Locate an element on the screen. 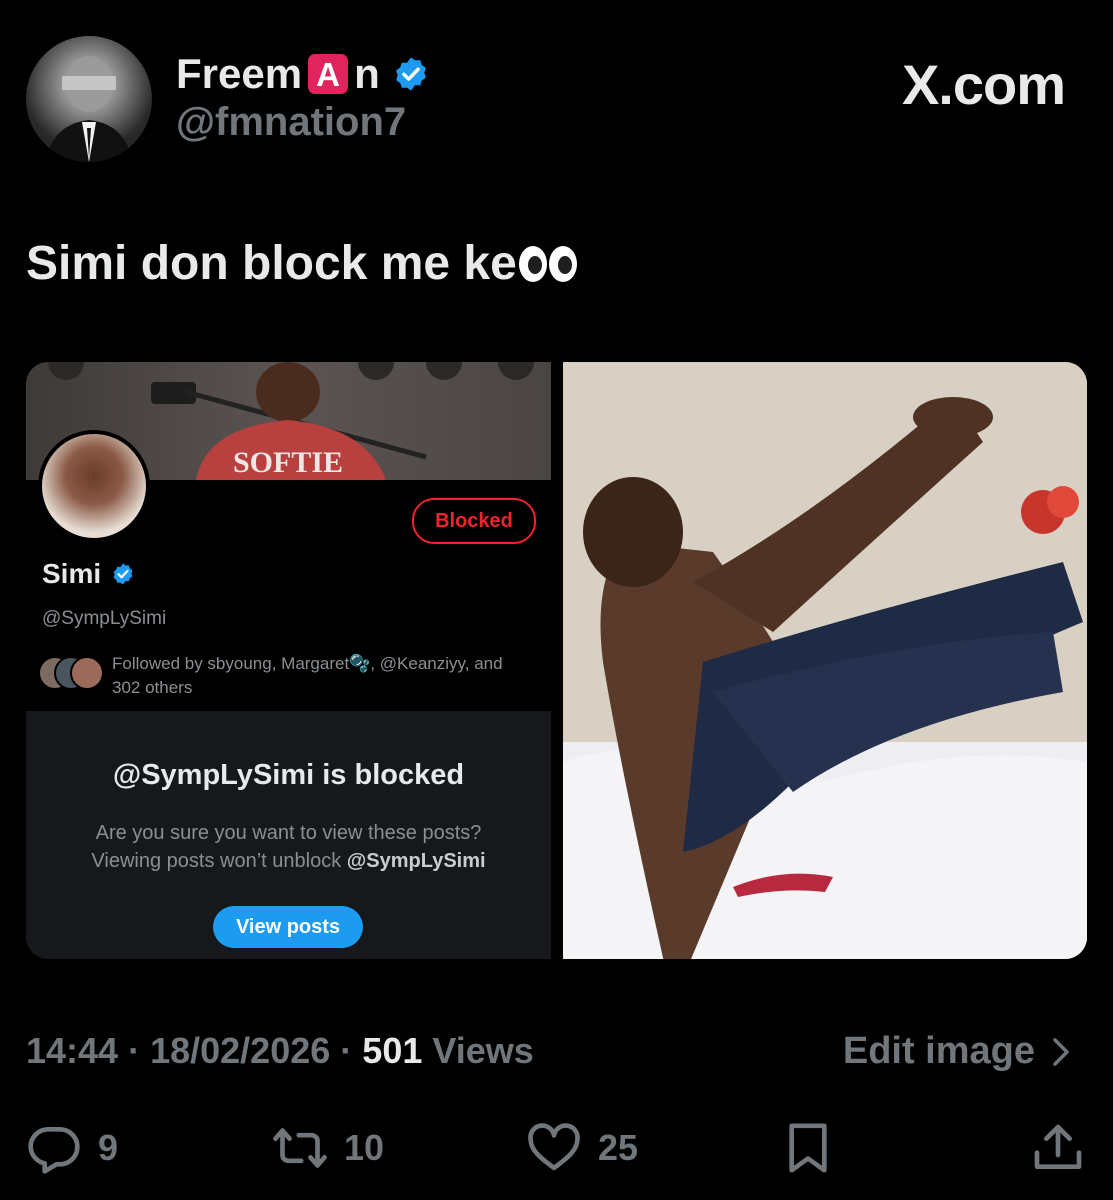  brand-watermark: X.com is located at coordinates (983, 84).